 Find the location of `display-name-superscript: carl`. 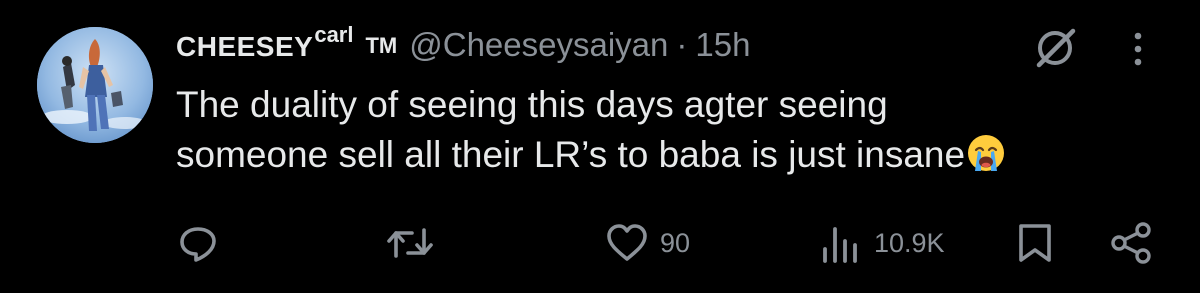

display-name-superscript: carl is located at coordinates (333, 35).